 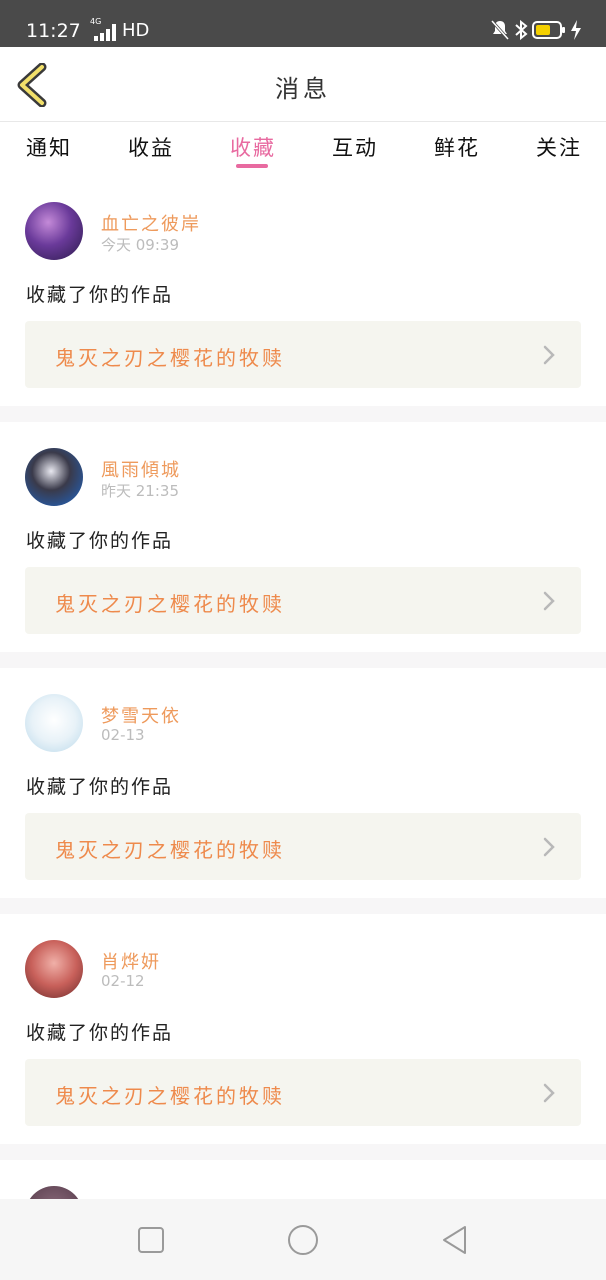 What do you see at coordinates (303, 1179) in the screenshot?
I see `list-item` at bounding box center [303, 1179].